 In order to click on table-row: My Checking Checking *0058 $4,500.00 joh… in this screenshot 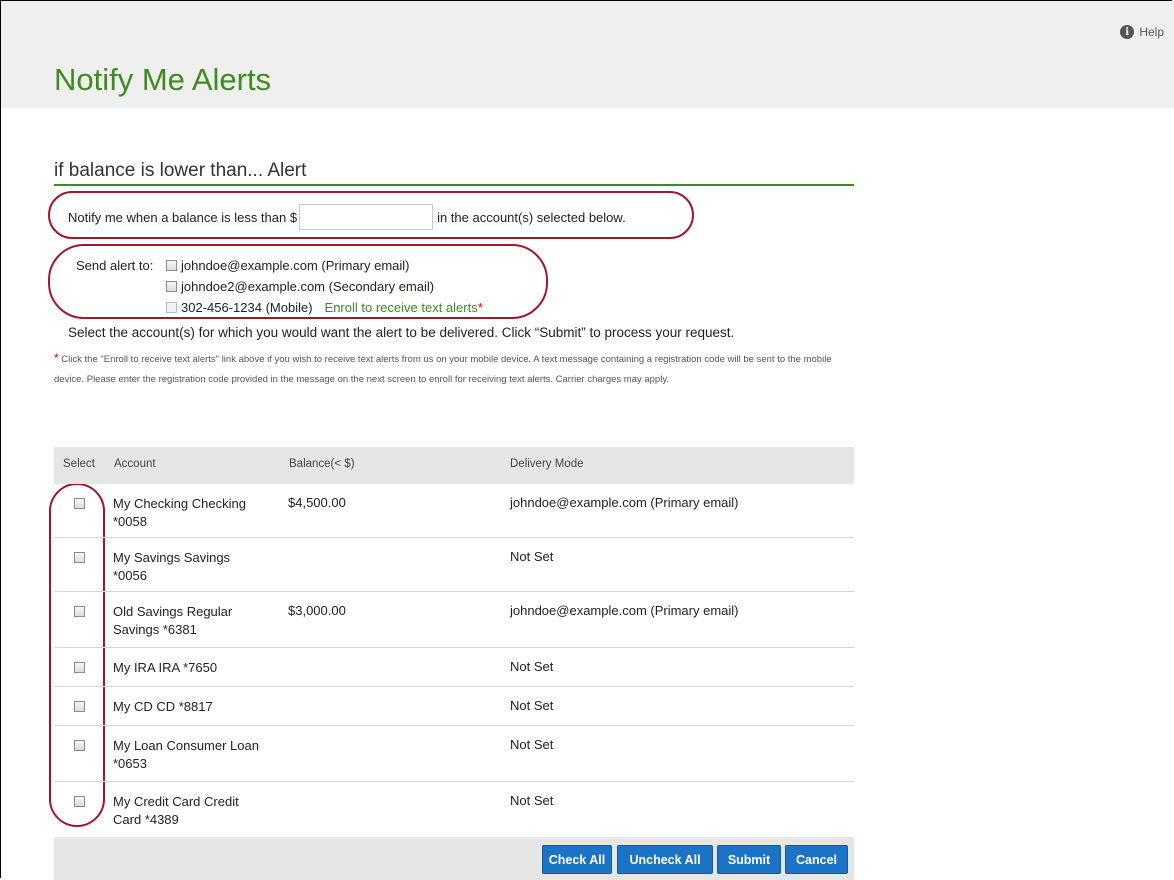, I will do `click(454, 511)`.